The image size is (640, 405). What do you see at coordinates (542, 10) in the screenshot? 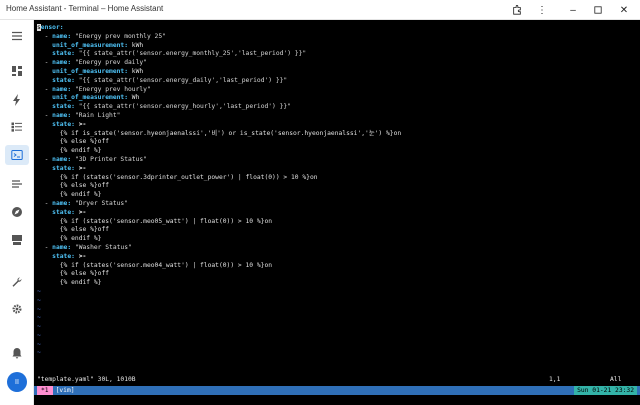
I see `more-options-icon: ⋮` at bounding box center [542, 10].